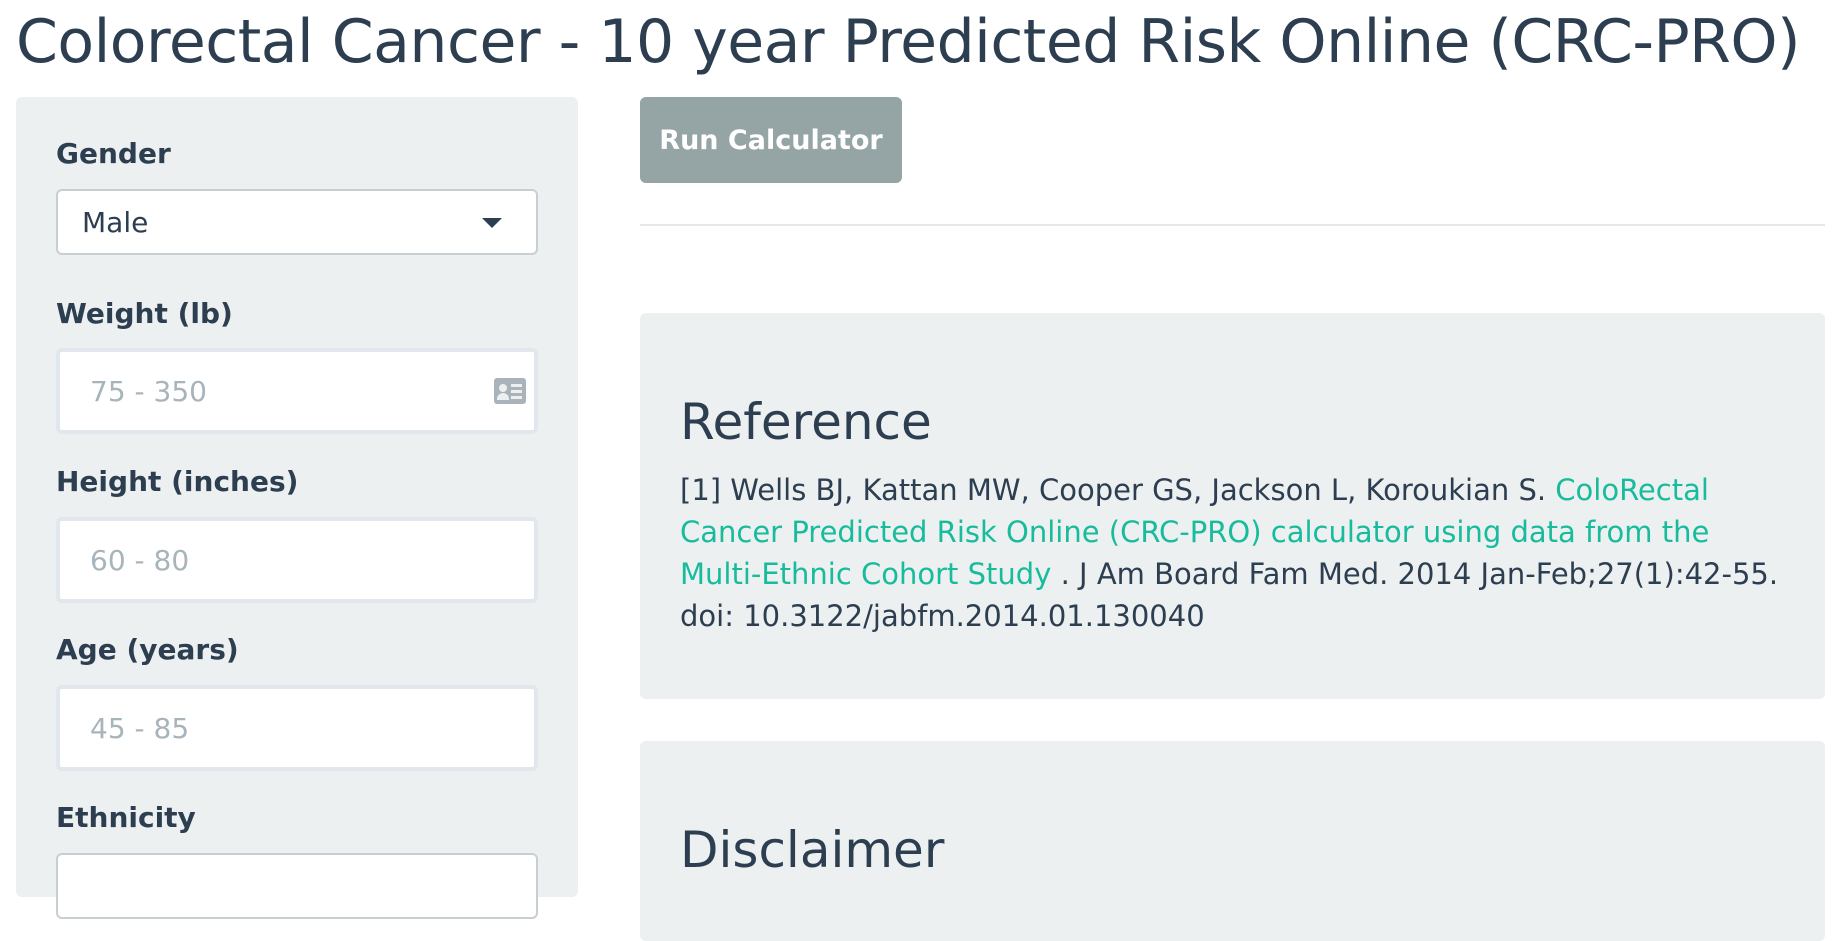  What do you see at coordinates (147, 649) in the screenshot?
I see `age-label: Age (years)` at bounding box center [147, 649].